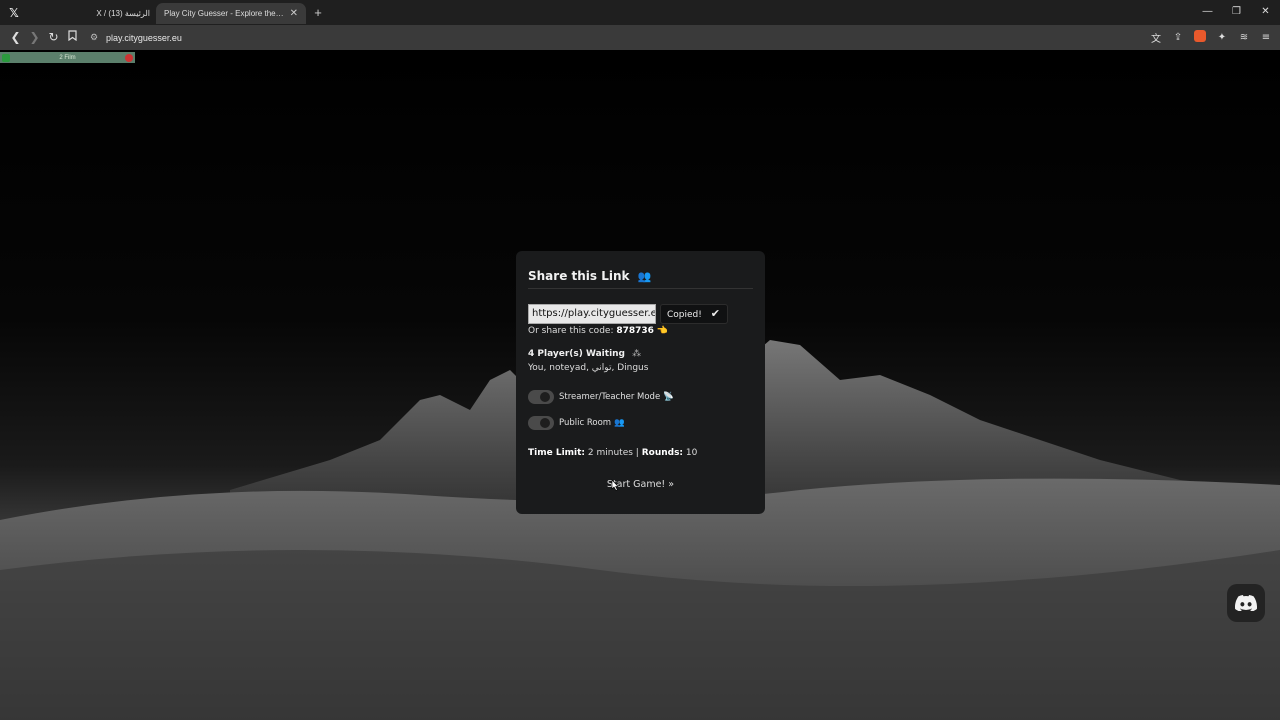  Describe the element at coordinates (541, 397) in the screenshot. I see `streamer-mode-toggle` at that location.